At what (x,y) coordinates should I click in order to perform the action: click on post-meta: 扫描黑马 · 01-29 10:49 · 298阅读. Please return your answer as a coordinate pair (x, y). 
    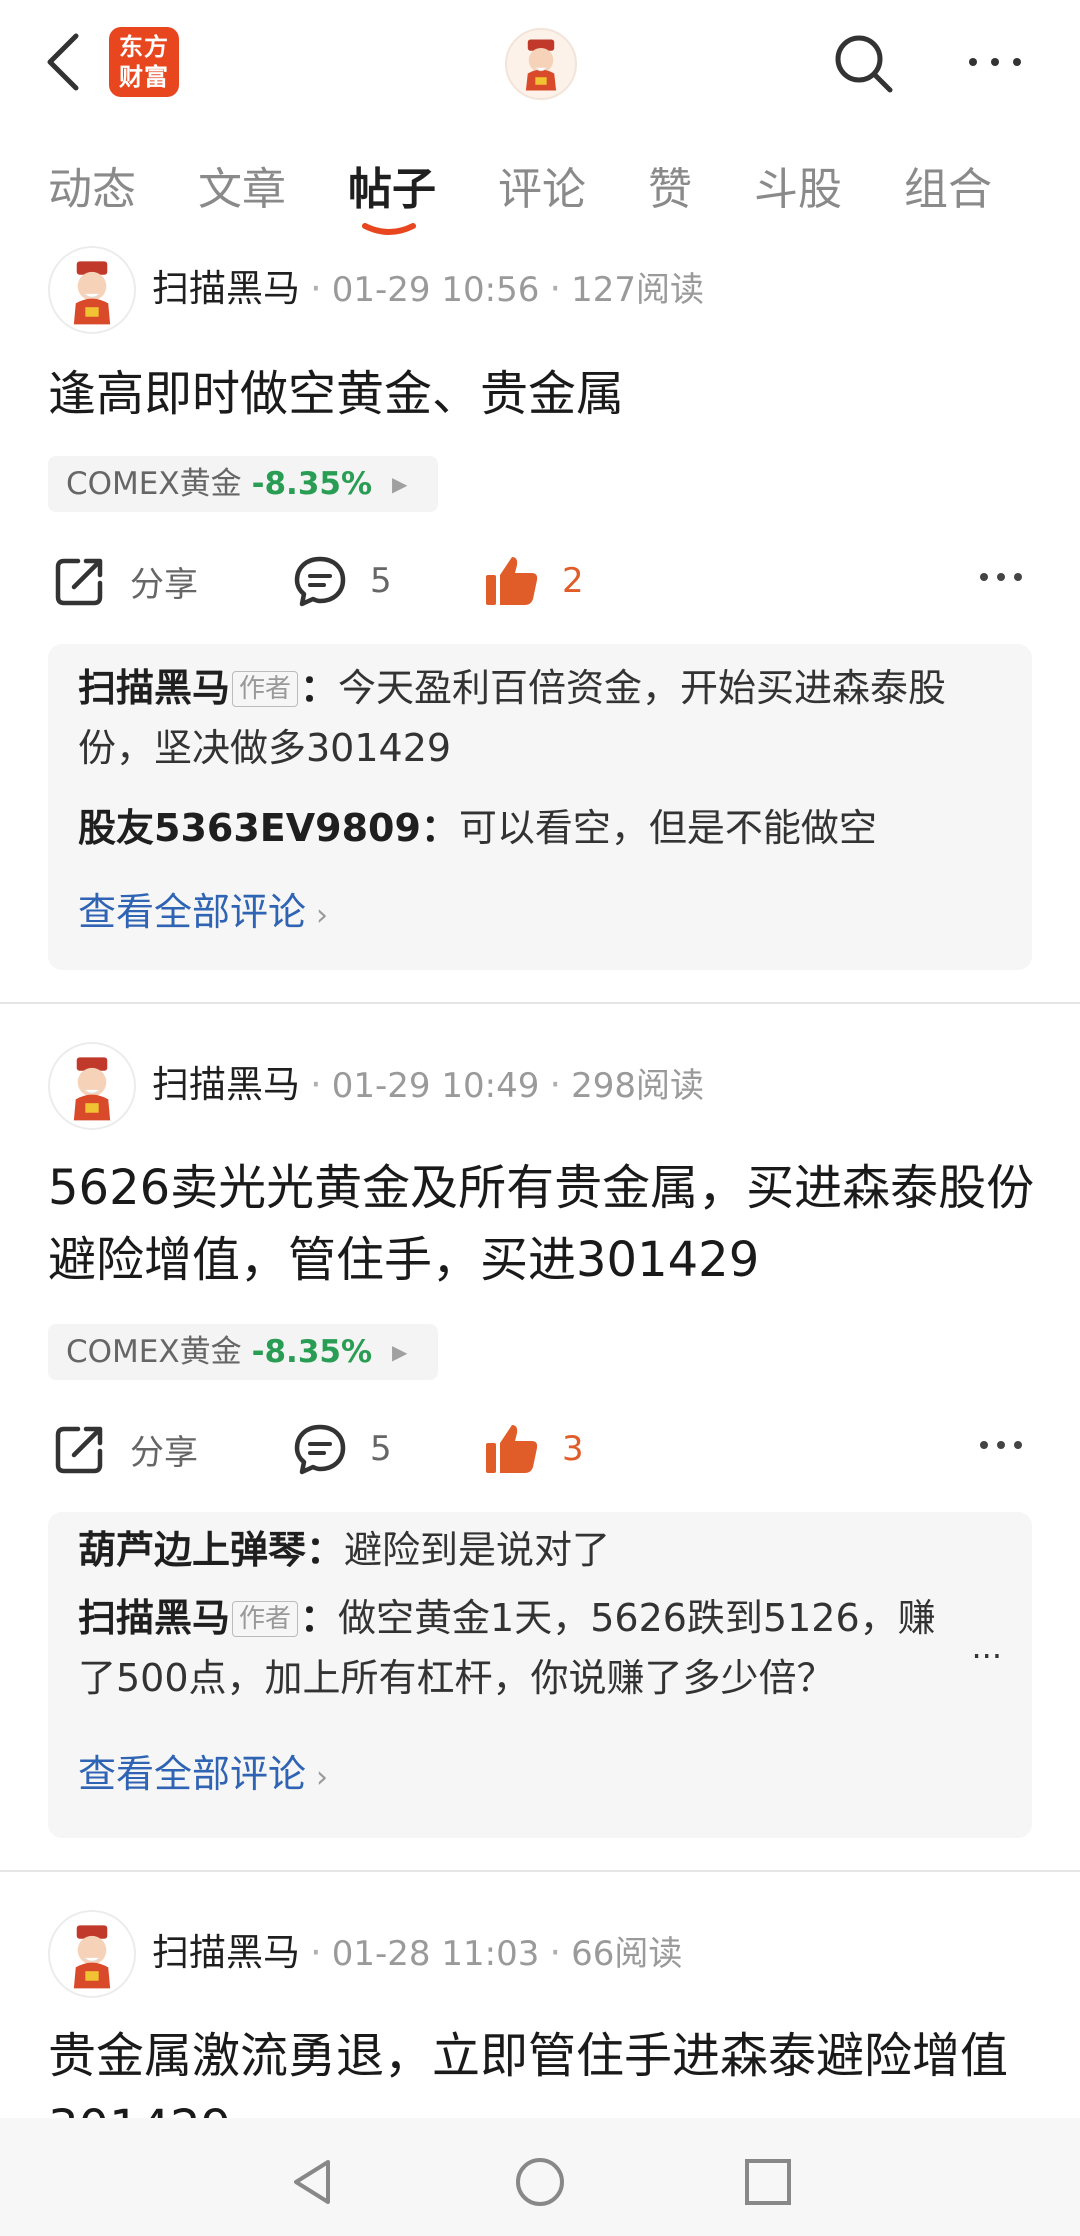
    Looking at the image, I should click on (428, 1085).